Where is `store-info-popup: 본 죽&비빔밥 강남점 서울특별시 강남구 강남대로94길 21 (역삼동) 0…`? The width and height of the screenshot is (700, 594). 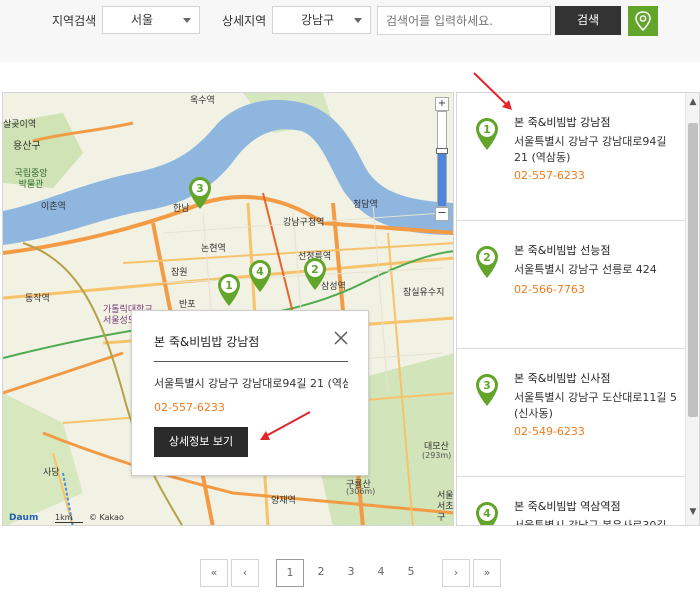
store-info-popup: 본 죽&비빔밥 강남점 서울특별시 강남구 강남대로94길 21 (역삼동) 0… is located at coordinates (250, 393).